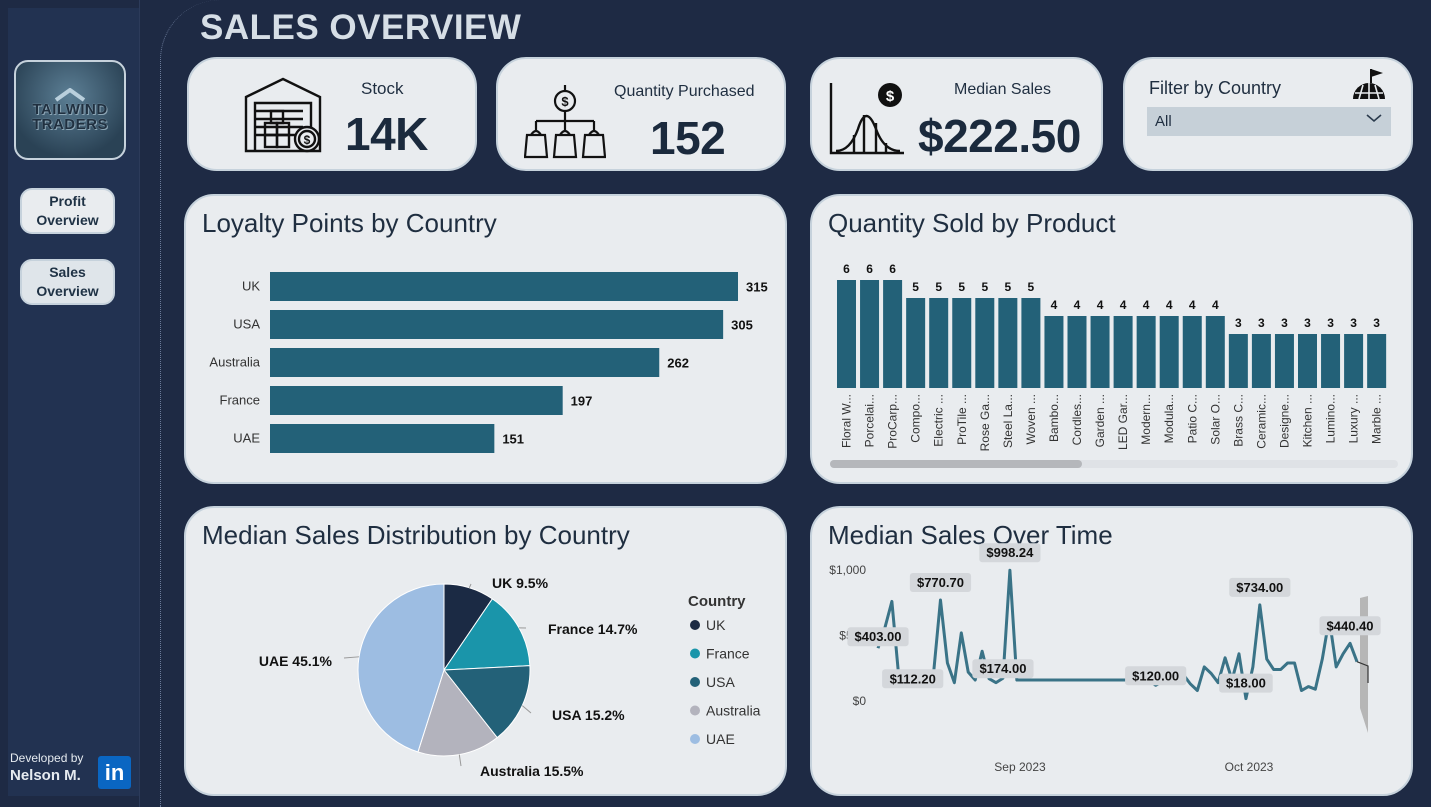  Describe the element at coordinates (283, 115) in the screenshot. I see `warehouse-icon: $` at that location.